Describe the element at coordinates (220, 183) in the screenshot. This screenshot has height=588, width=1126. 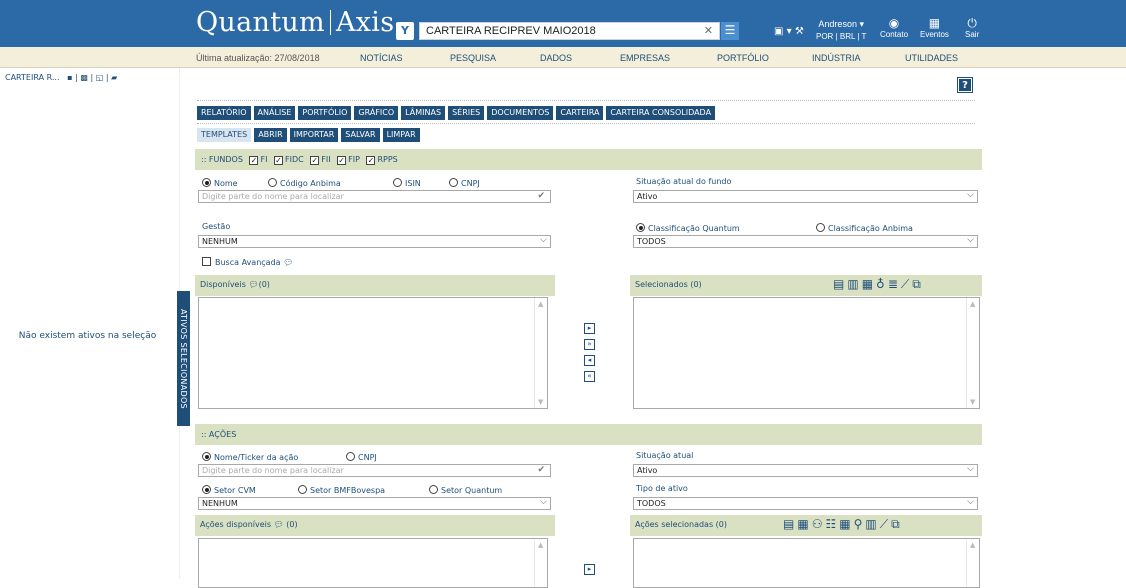
I see `radio-nome: Nome` at that location.